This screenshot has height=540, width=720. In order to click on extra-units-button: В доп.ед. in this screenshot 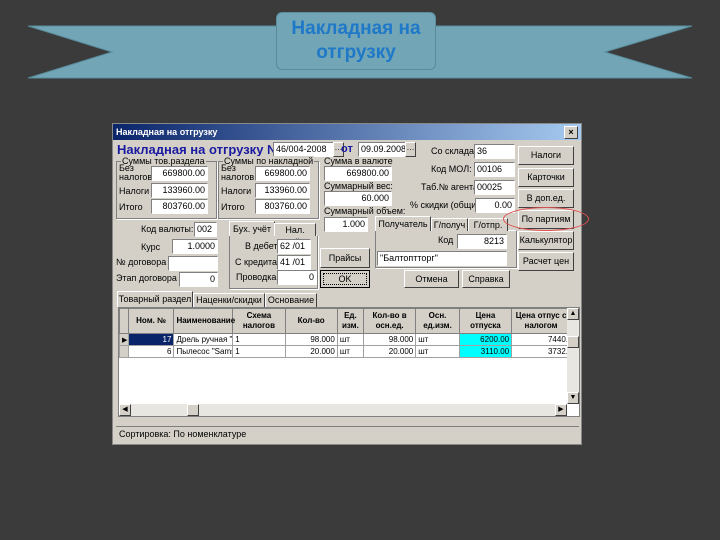, I will do `click(546, 198)`.